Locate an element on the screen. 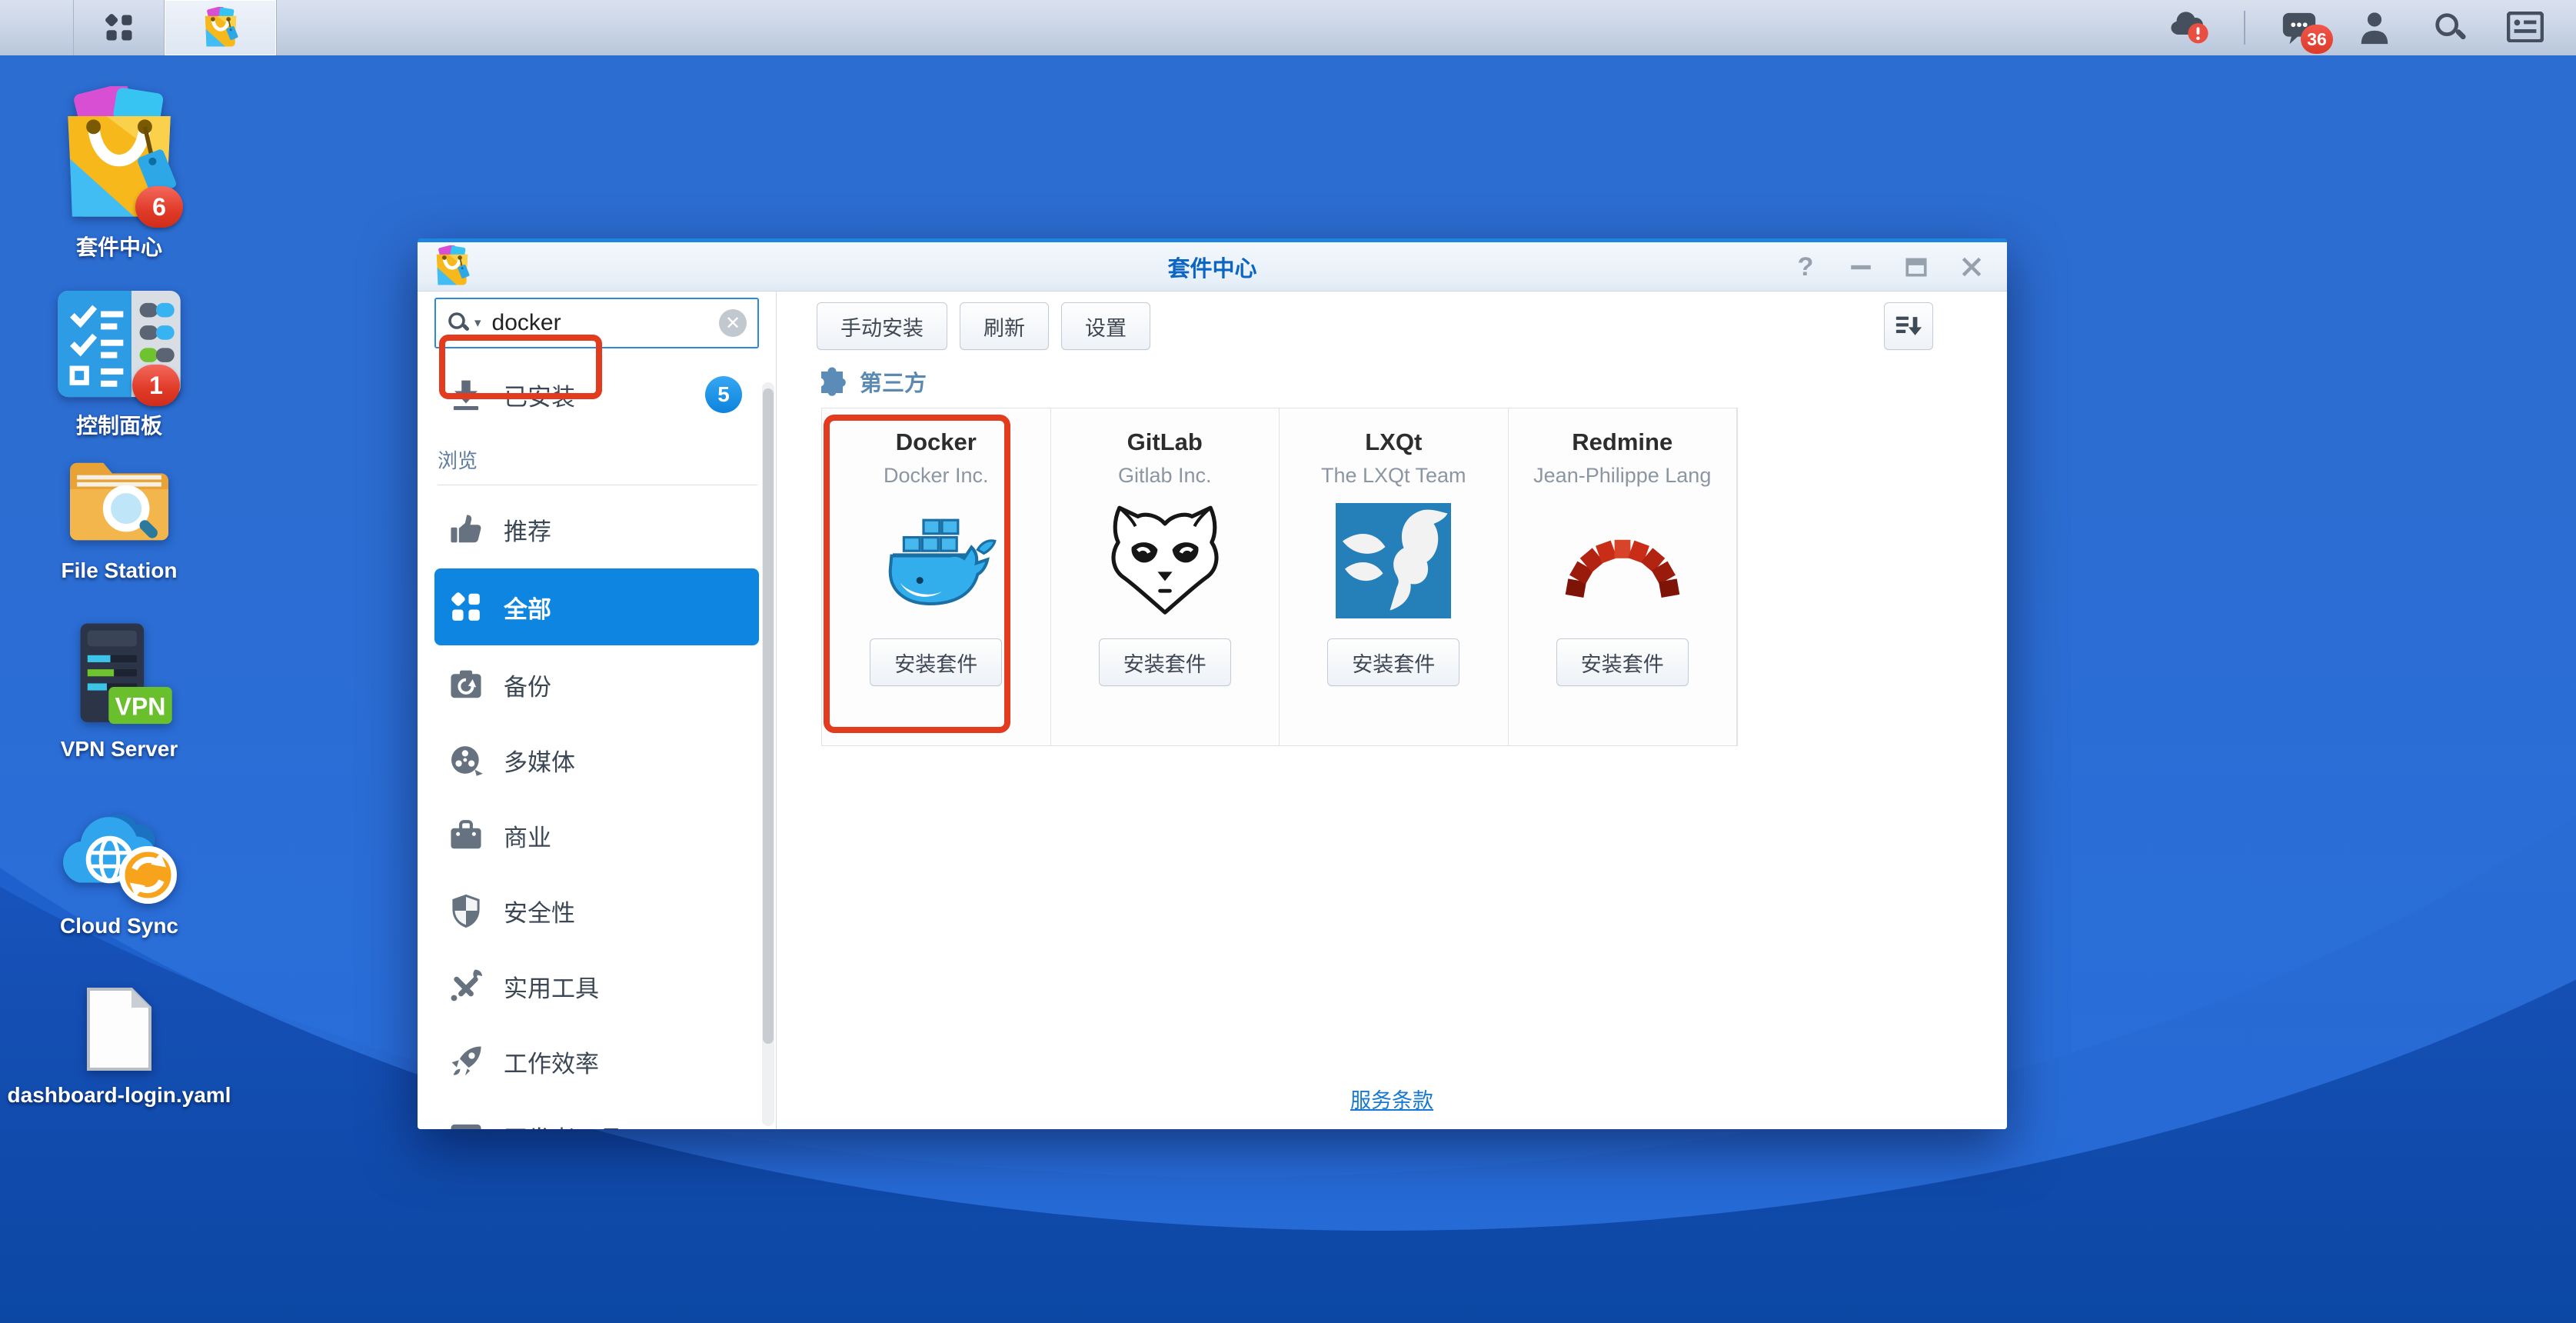  main-menu-button is located at coordinates (119, 28).